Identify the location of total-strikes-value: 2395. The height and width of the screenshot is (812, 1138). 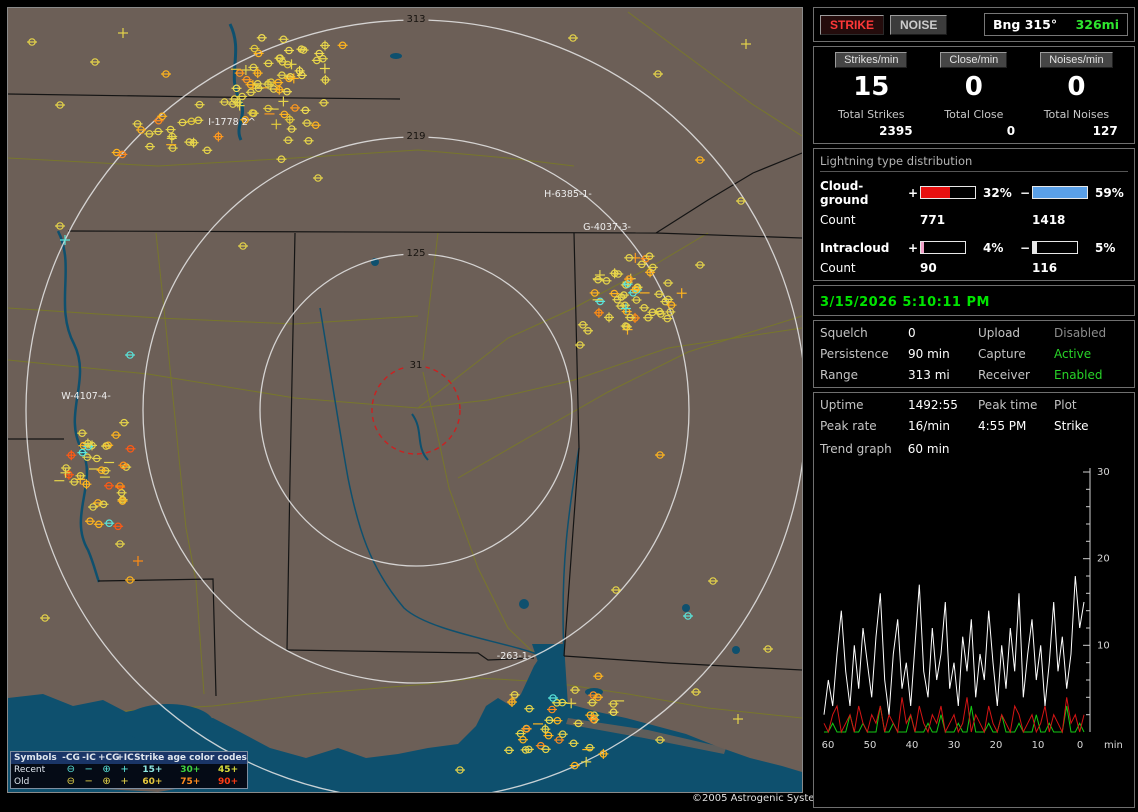
(896, 130).